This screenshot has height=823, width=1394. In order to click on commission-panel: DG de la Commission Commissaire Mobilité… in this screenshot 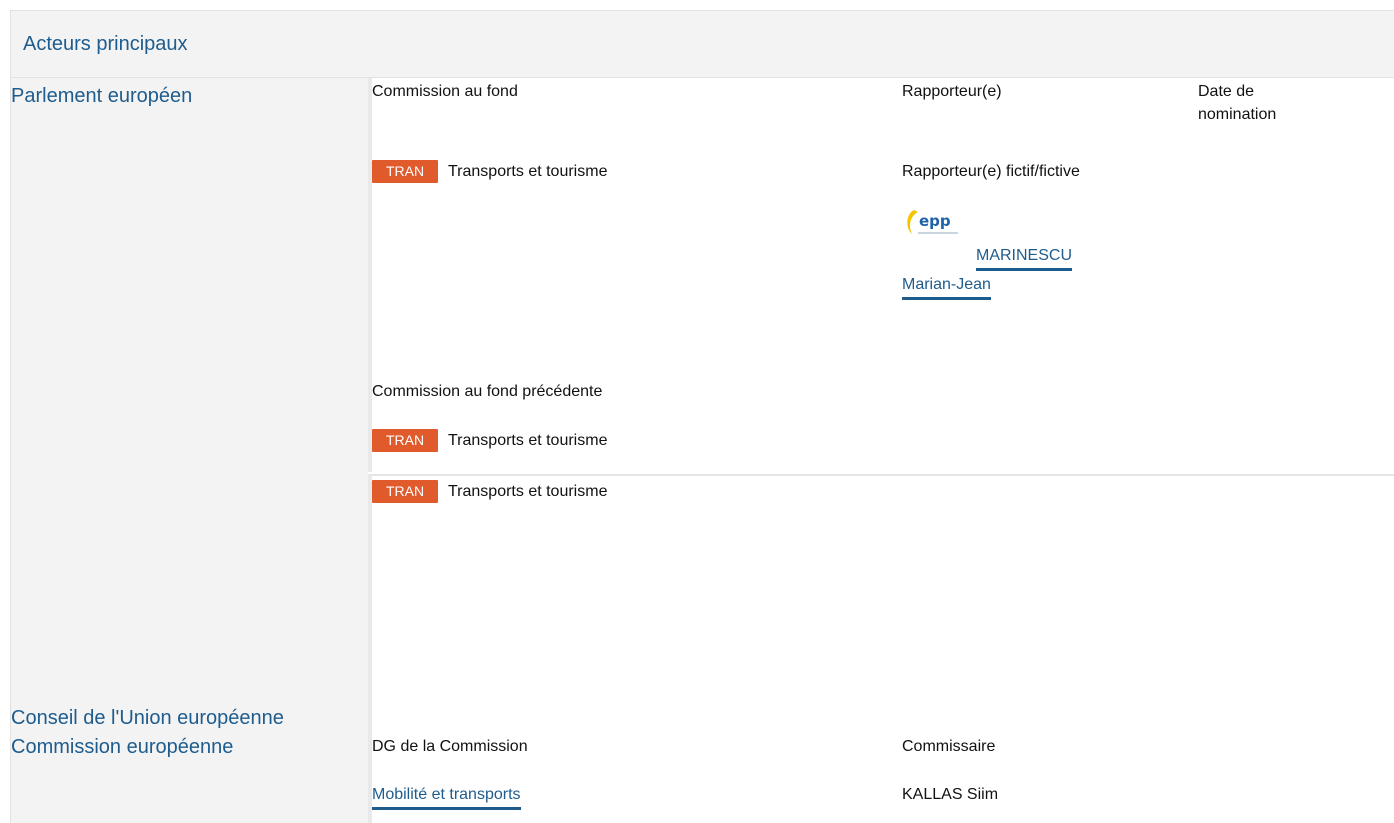, I will do `click(881, 758)`.